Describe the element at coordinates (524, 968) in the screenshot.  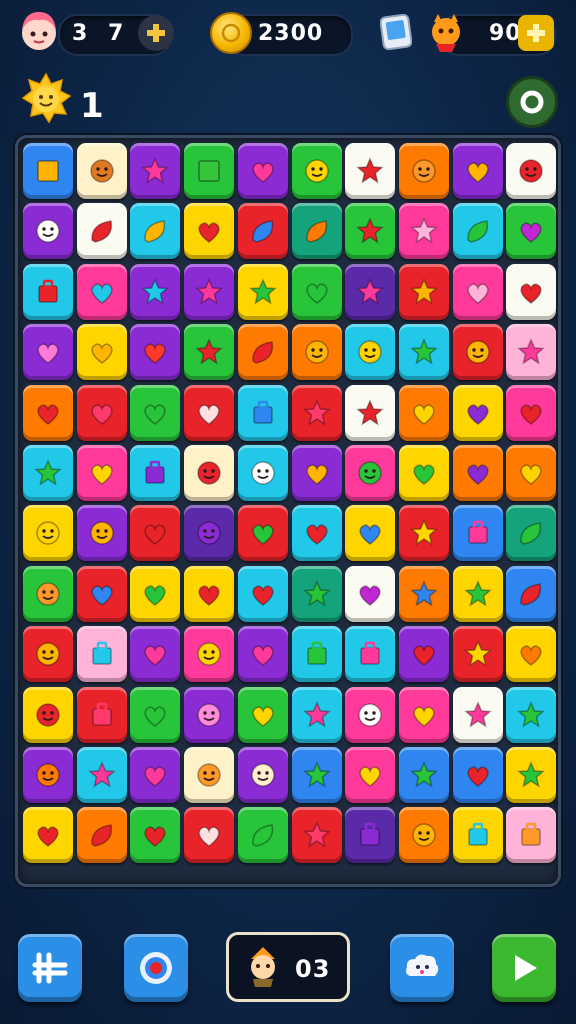
I see `play-button` at that location.